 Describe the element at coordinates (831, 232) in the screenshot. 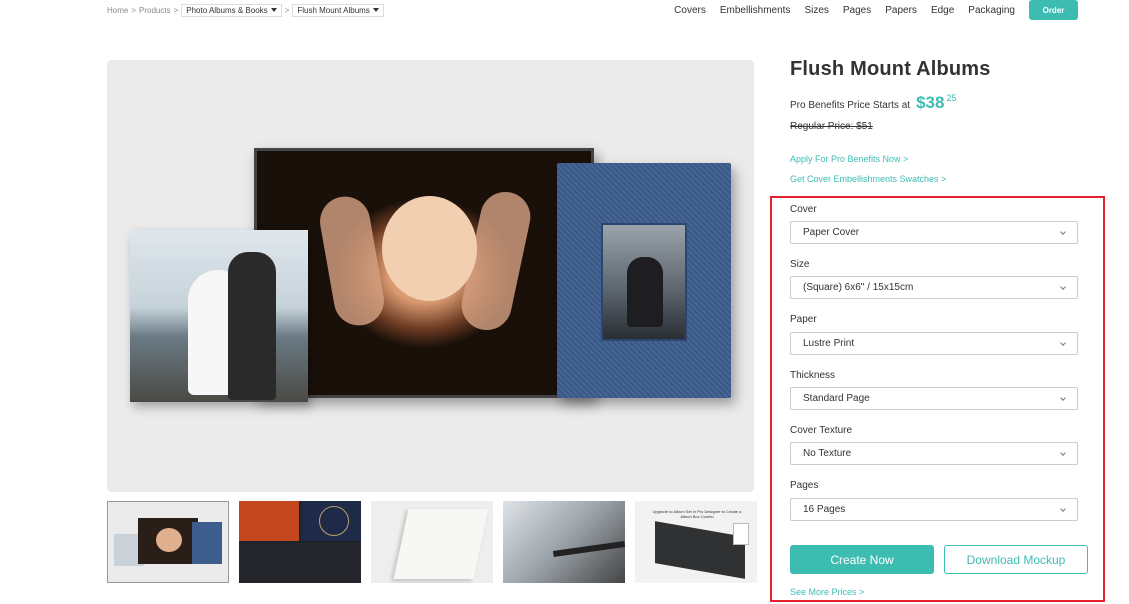

I see `cover-select-value: Paper Cover` at that location.